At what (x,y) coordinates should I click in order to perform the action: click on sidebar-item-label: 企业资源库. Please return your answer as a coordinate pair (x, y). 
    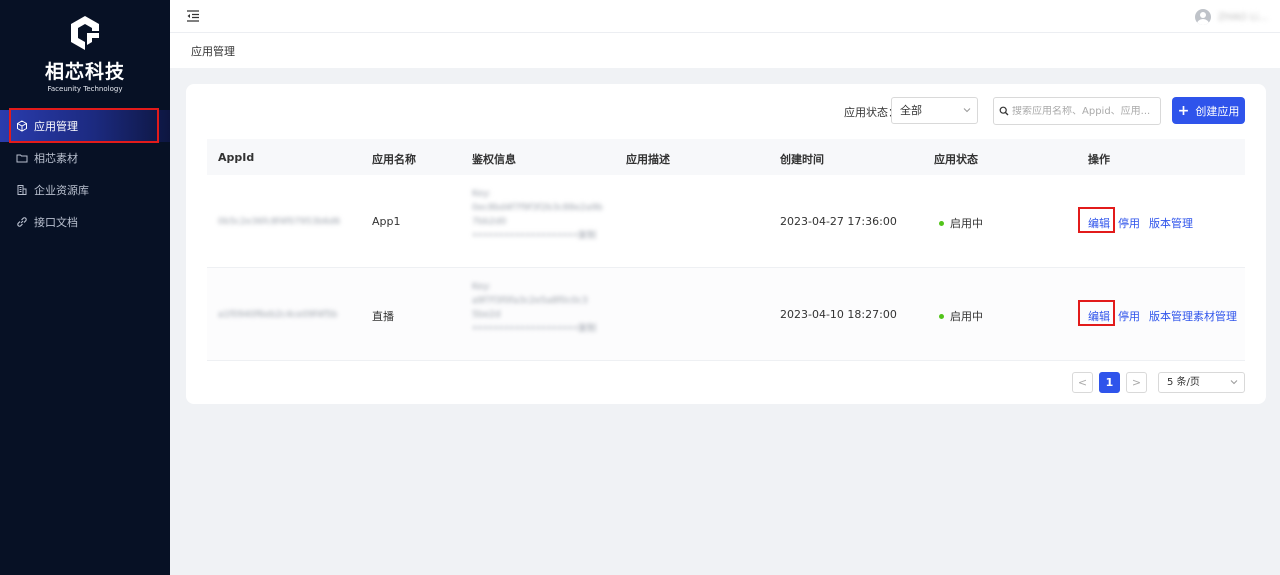
    Looking at the image, I should click on (61, 190).